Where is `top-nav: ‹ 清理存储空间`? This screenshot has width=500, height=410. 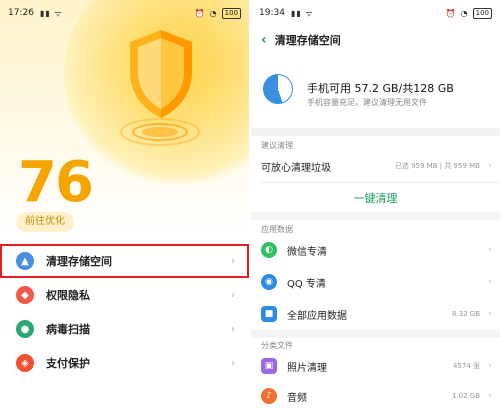 top-nav: ‹ 清理存储空间 is located at coordinates (375, 40).